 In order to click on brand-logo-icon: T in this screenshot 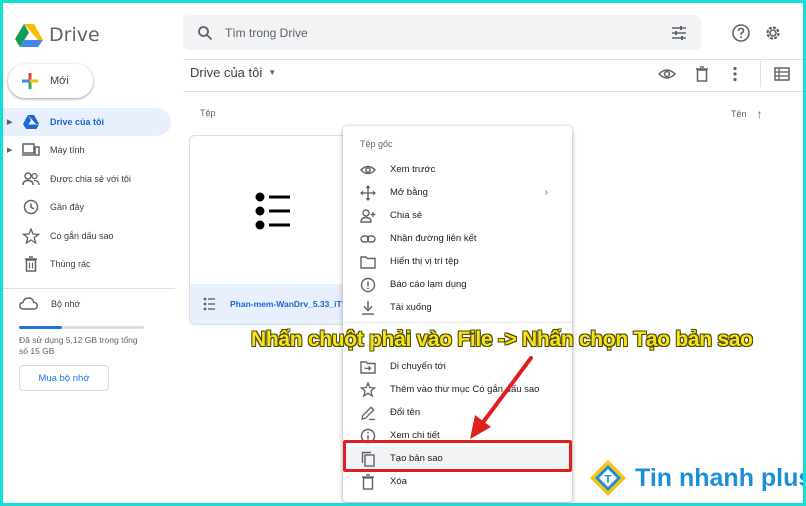, I will do `click(608, 478)`.